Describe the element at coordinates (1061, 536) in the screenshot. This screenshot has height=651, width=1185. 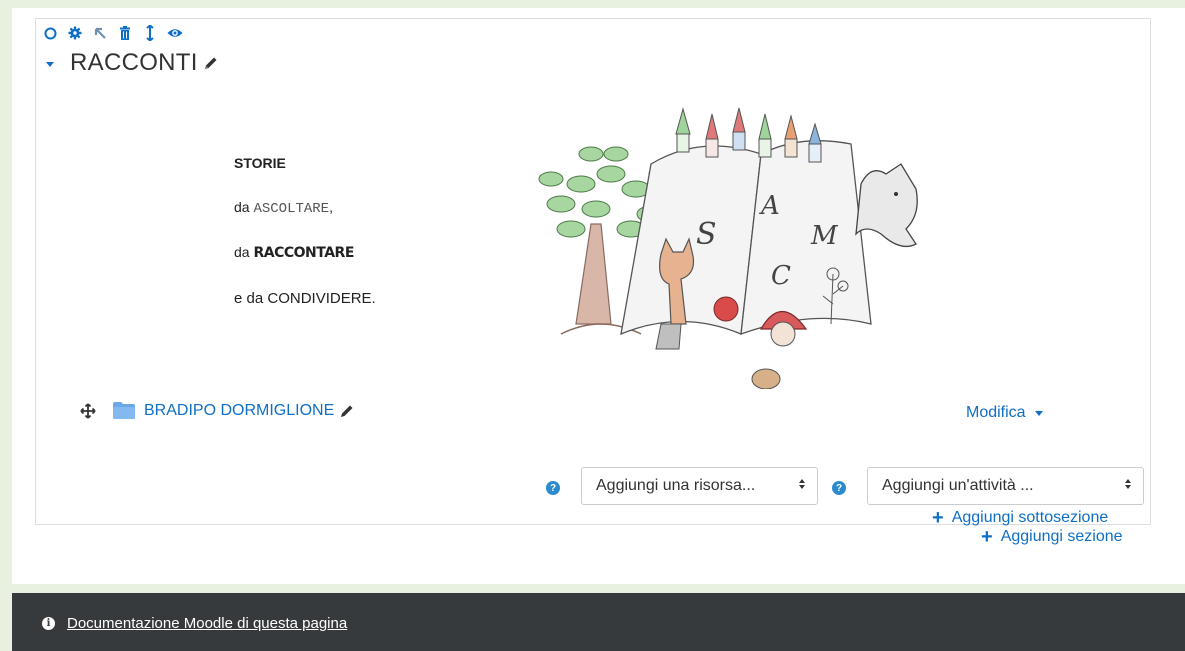
I see `add-section-label: Aggiungi sezione` at that location.